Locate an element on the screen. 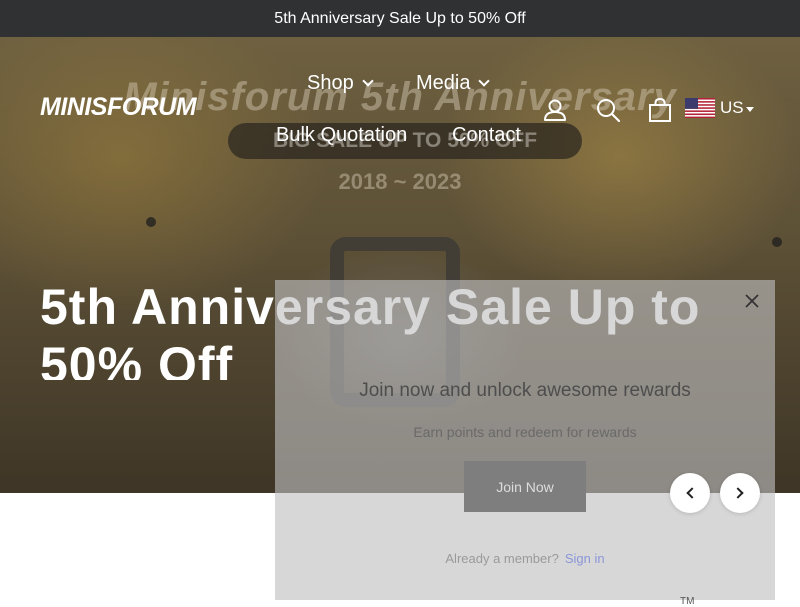  close-icon is located at coordinates (752, 301).